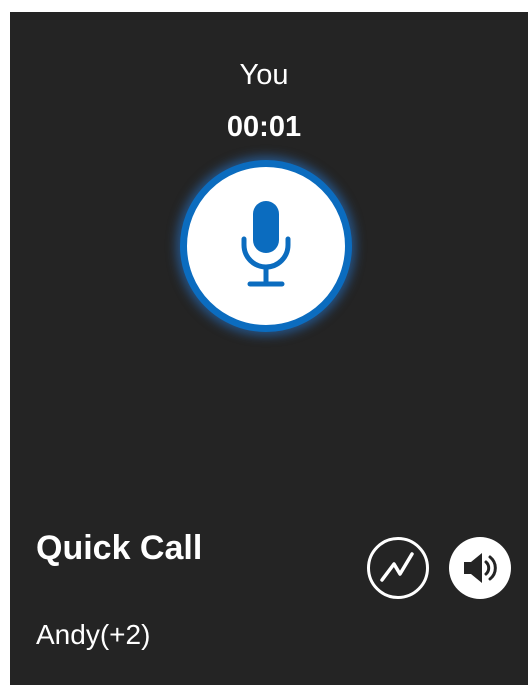 The image size is (528, 685). I want to click on mute-microphone-button, so click(266, 246).